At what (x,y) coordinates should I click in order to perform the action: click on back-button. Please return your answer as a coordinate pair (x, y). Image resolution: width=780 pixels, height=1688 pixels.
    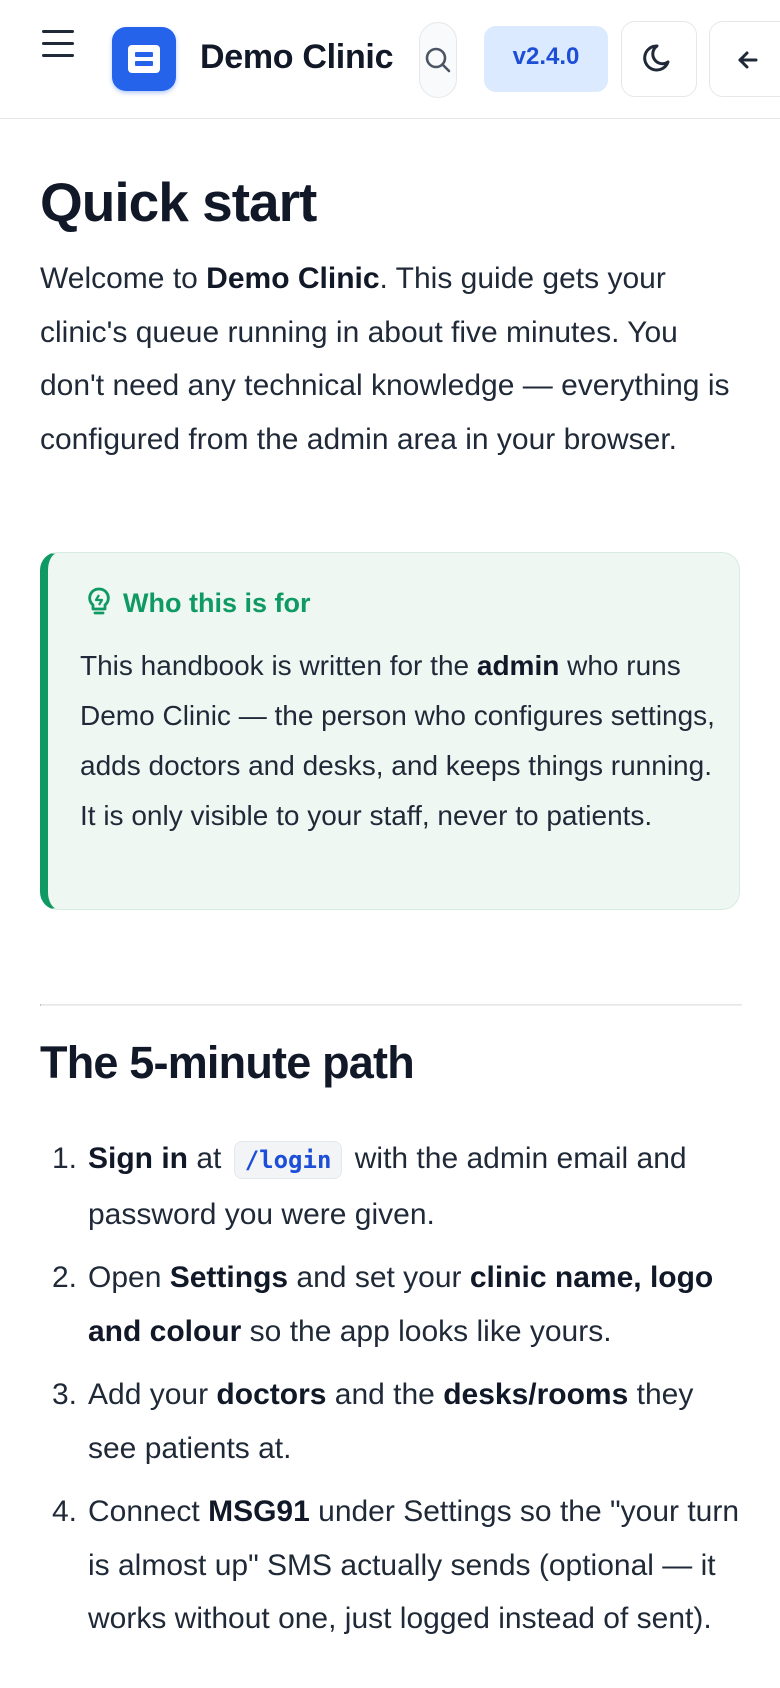
    Looking at the image, I should click on (744, 59).